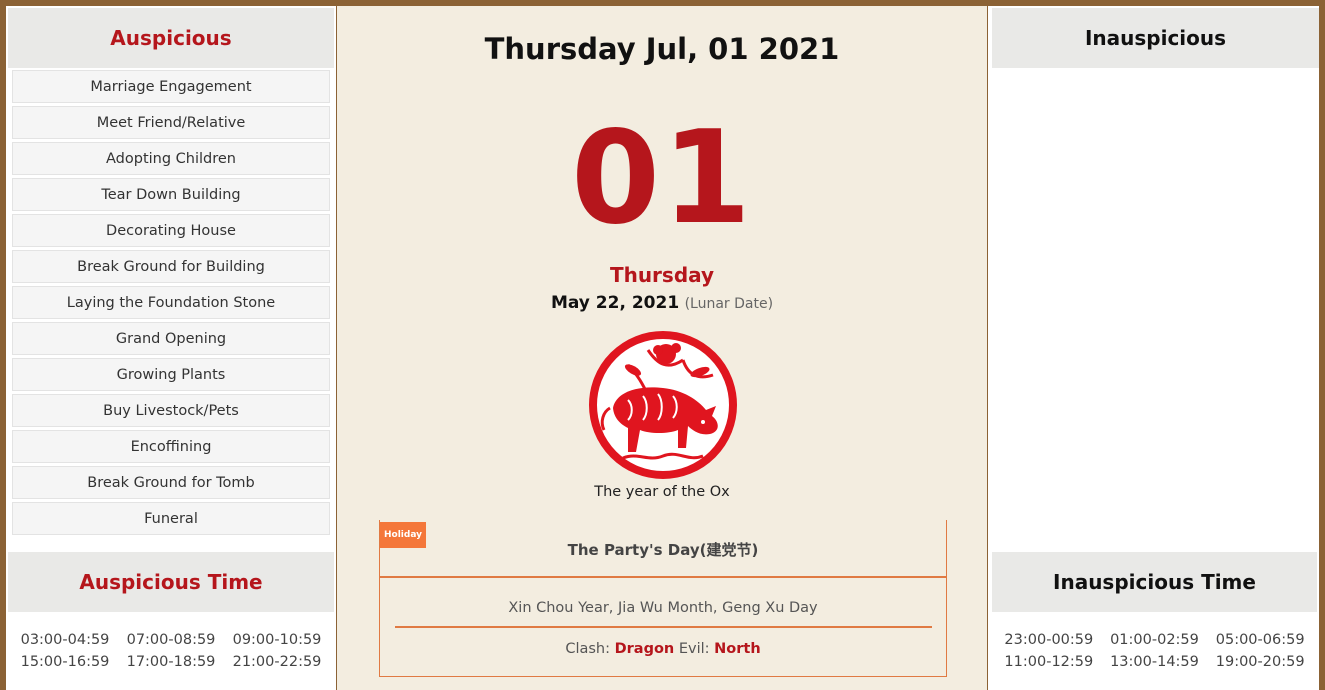 The image size is (1325, 690). What do you see at coordinates (171, 266) in the screenshot?
I see `auspicious-item: Break Ground for Building` at bounding box center [171, 266].